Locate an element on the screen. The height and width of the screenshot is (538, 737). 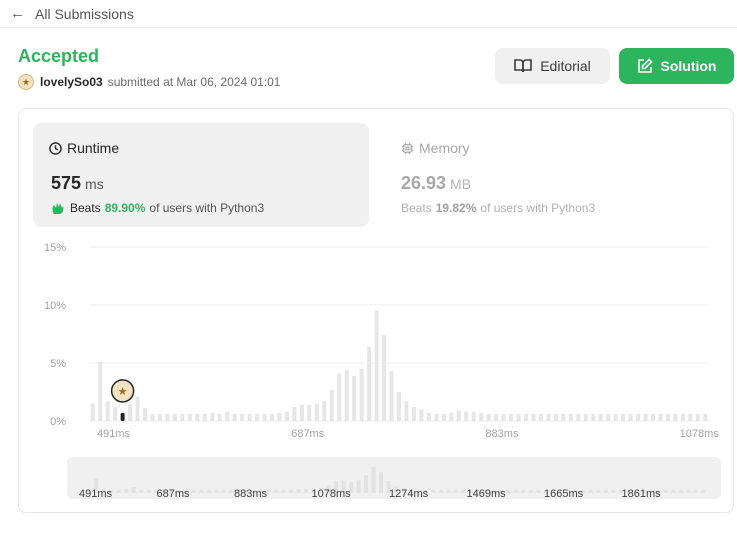
solution-button: Solution is located at coordinates (676, 66).